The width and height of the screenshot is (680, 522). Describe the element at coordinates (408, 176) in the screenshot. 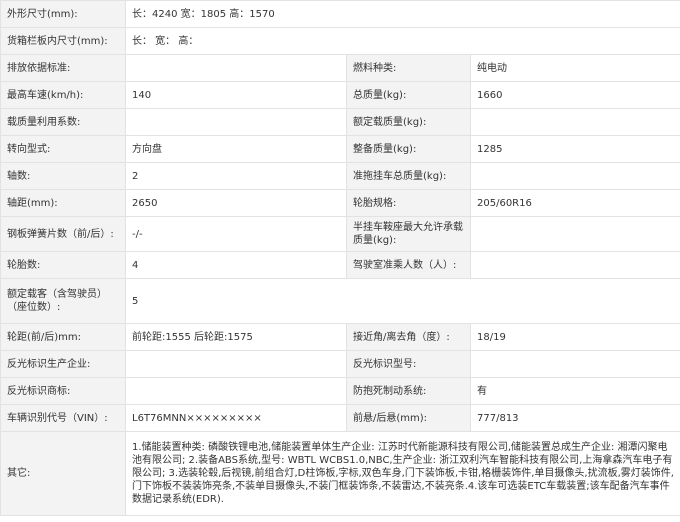

I see `spec-label: 准拖挂车总质量(kg):` at that location.